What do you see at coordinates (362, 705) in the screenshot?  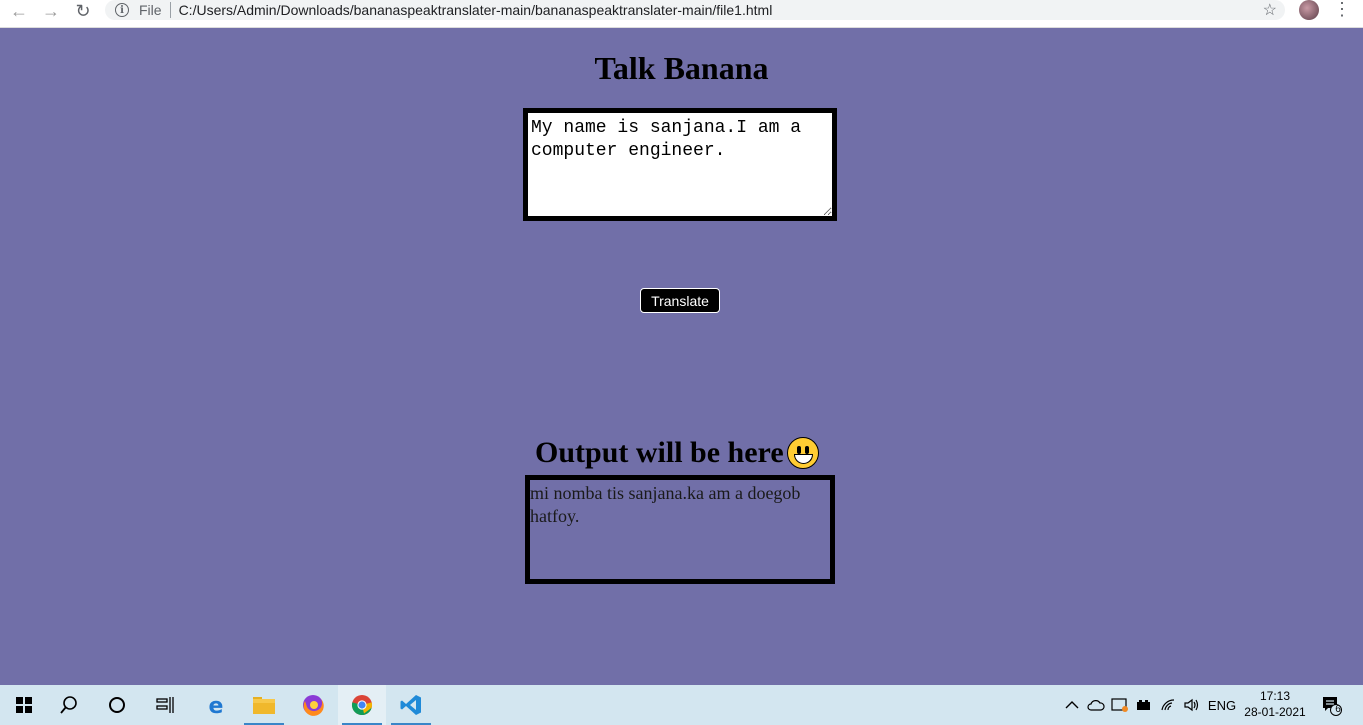 I see `chrome-icon` at bounding box center [362, 705].